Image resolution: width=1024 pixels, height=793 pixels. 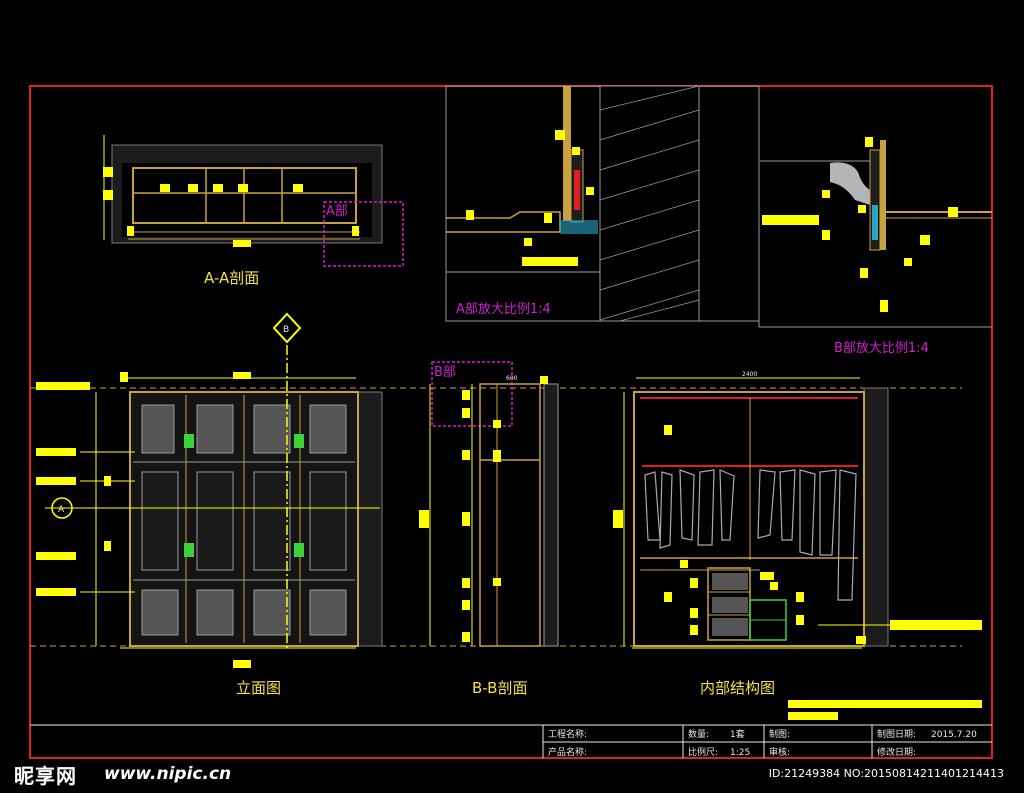 What do you see at coordinates (737, 688) in the screenshot?
I see `label-interior: 内部结构图` at bounding box center [737, 688].